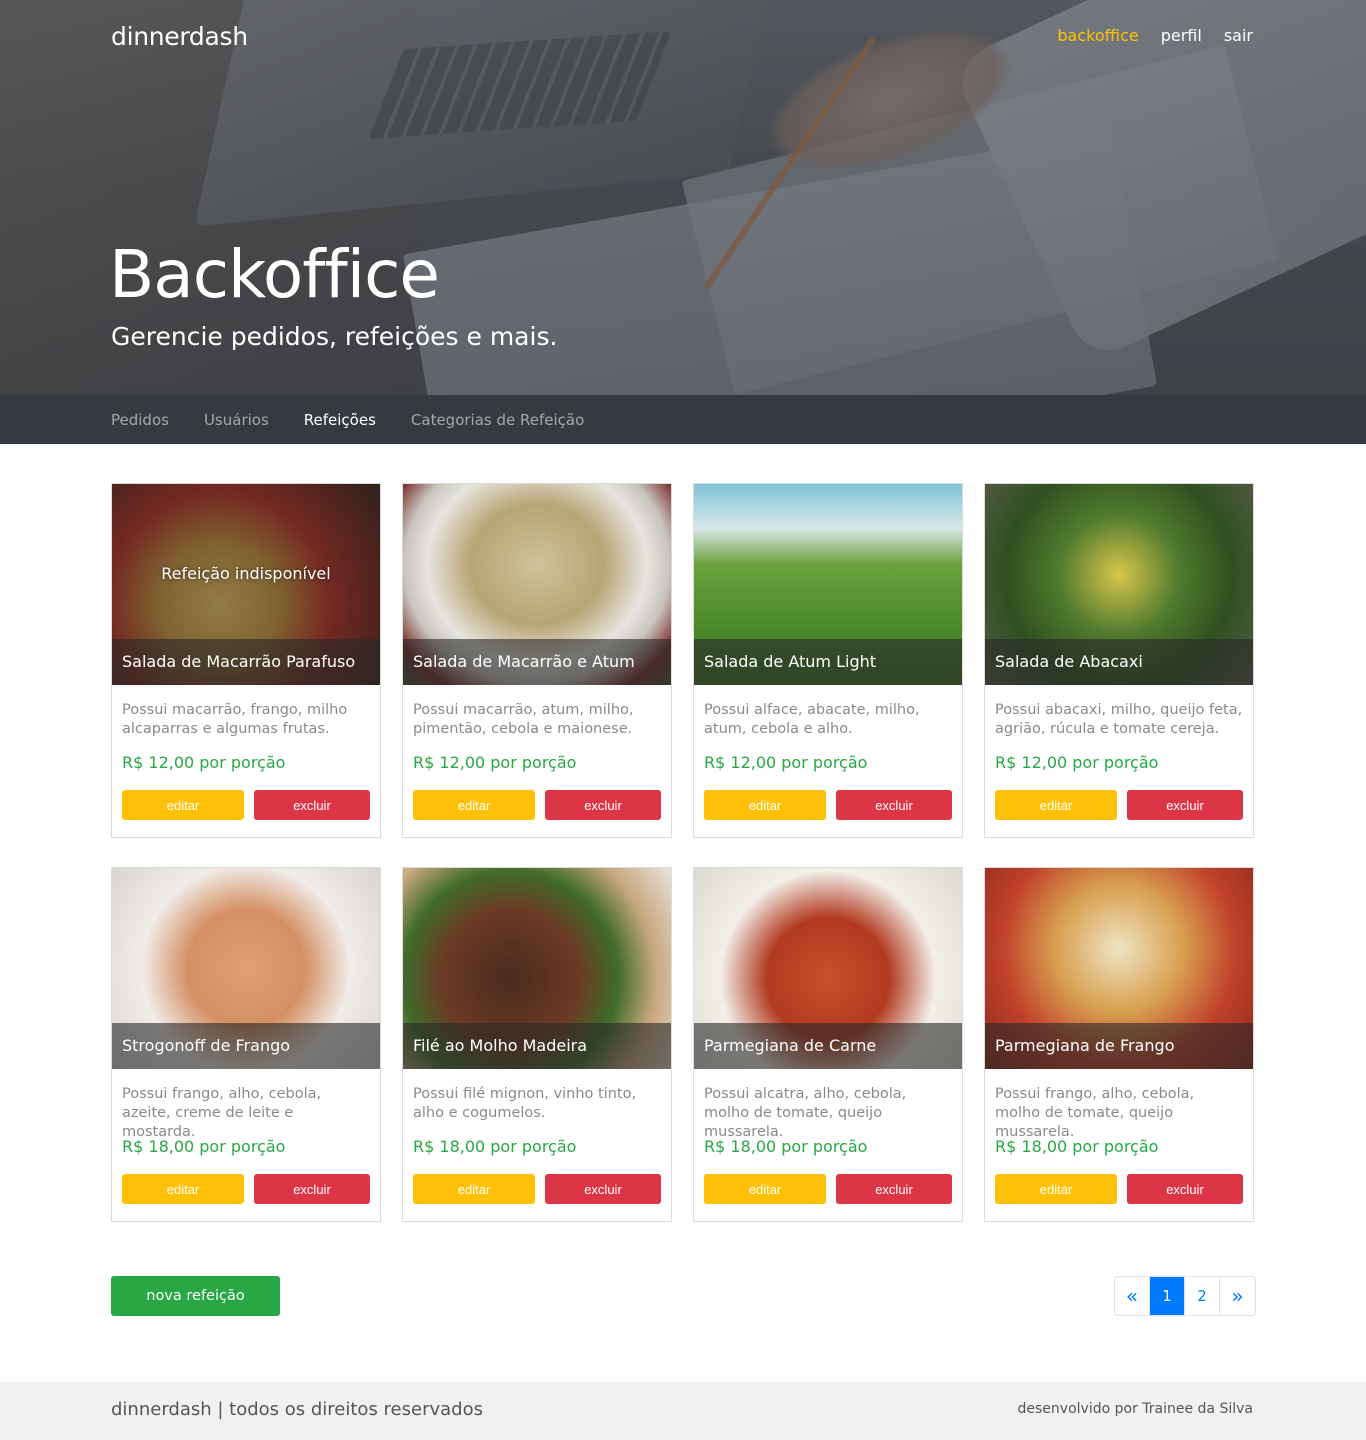 The image size is (1366, 1440). Describe the element at coordinates (1119, 968) in the screenshot. I see `meal-image: Parmegiana de Frango` at that location.